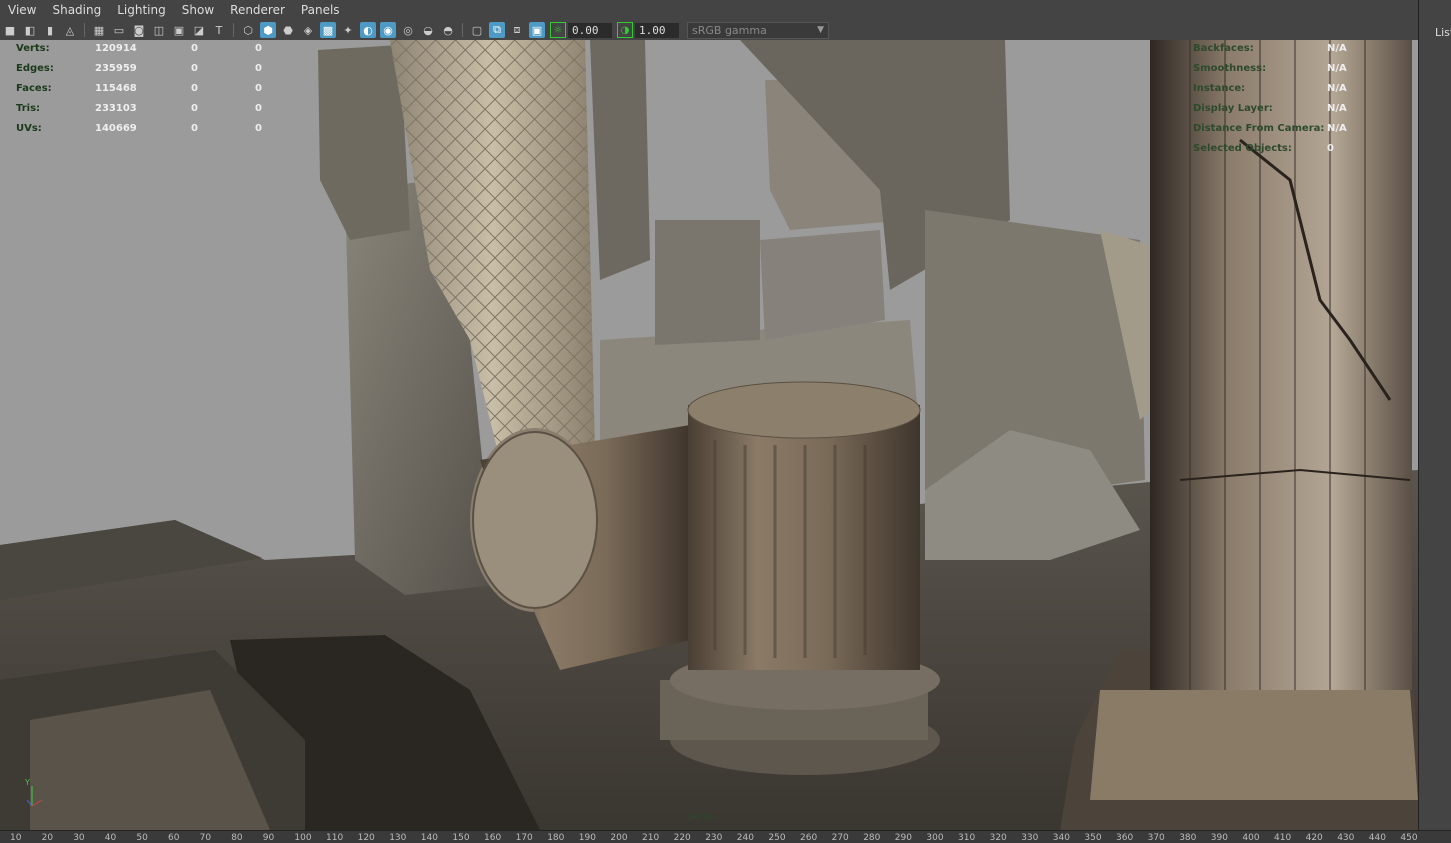 The image size is (1451, 843). Describe the element at coordinates (50, 30) in the screenshot. I see `bookmark-icon: ▮` at that location.